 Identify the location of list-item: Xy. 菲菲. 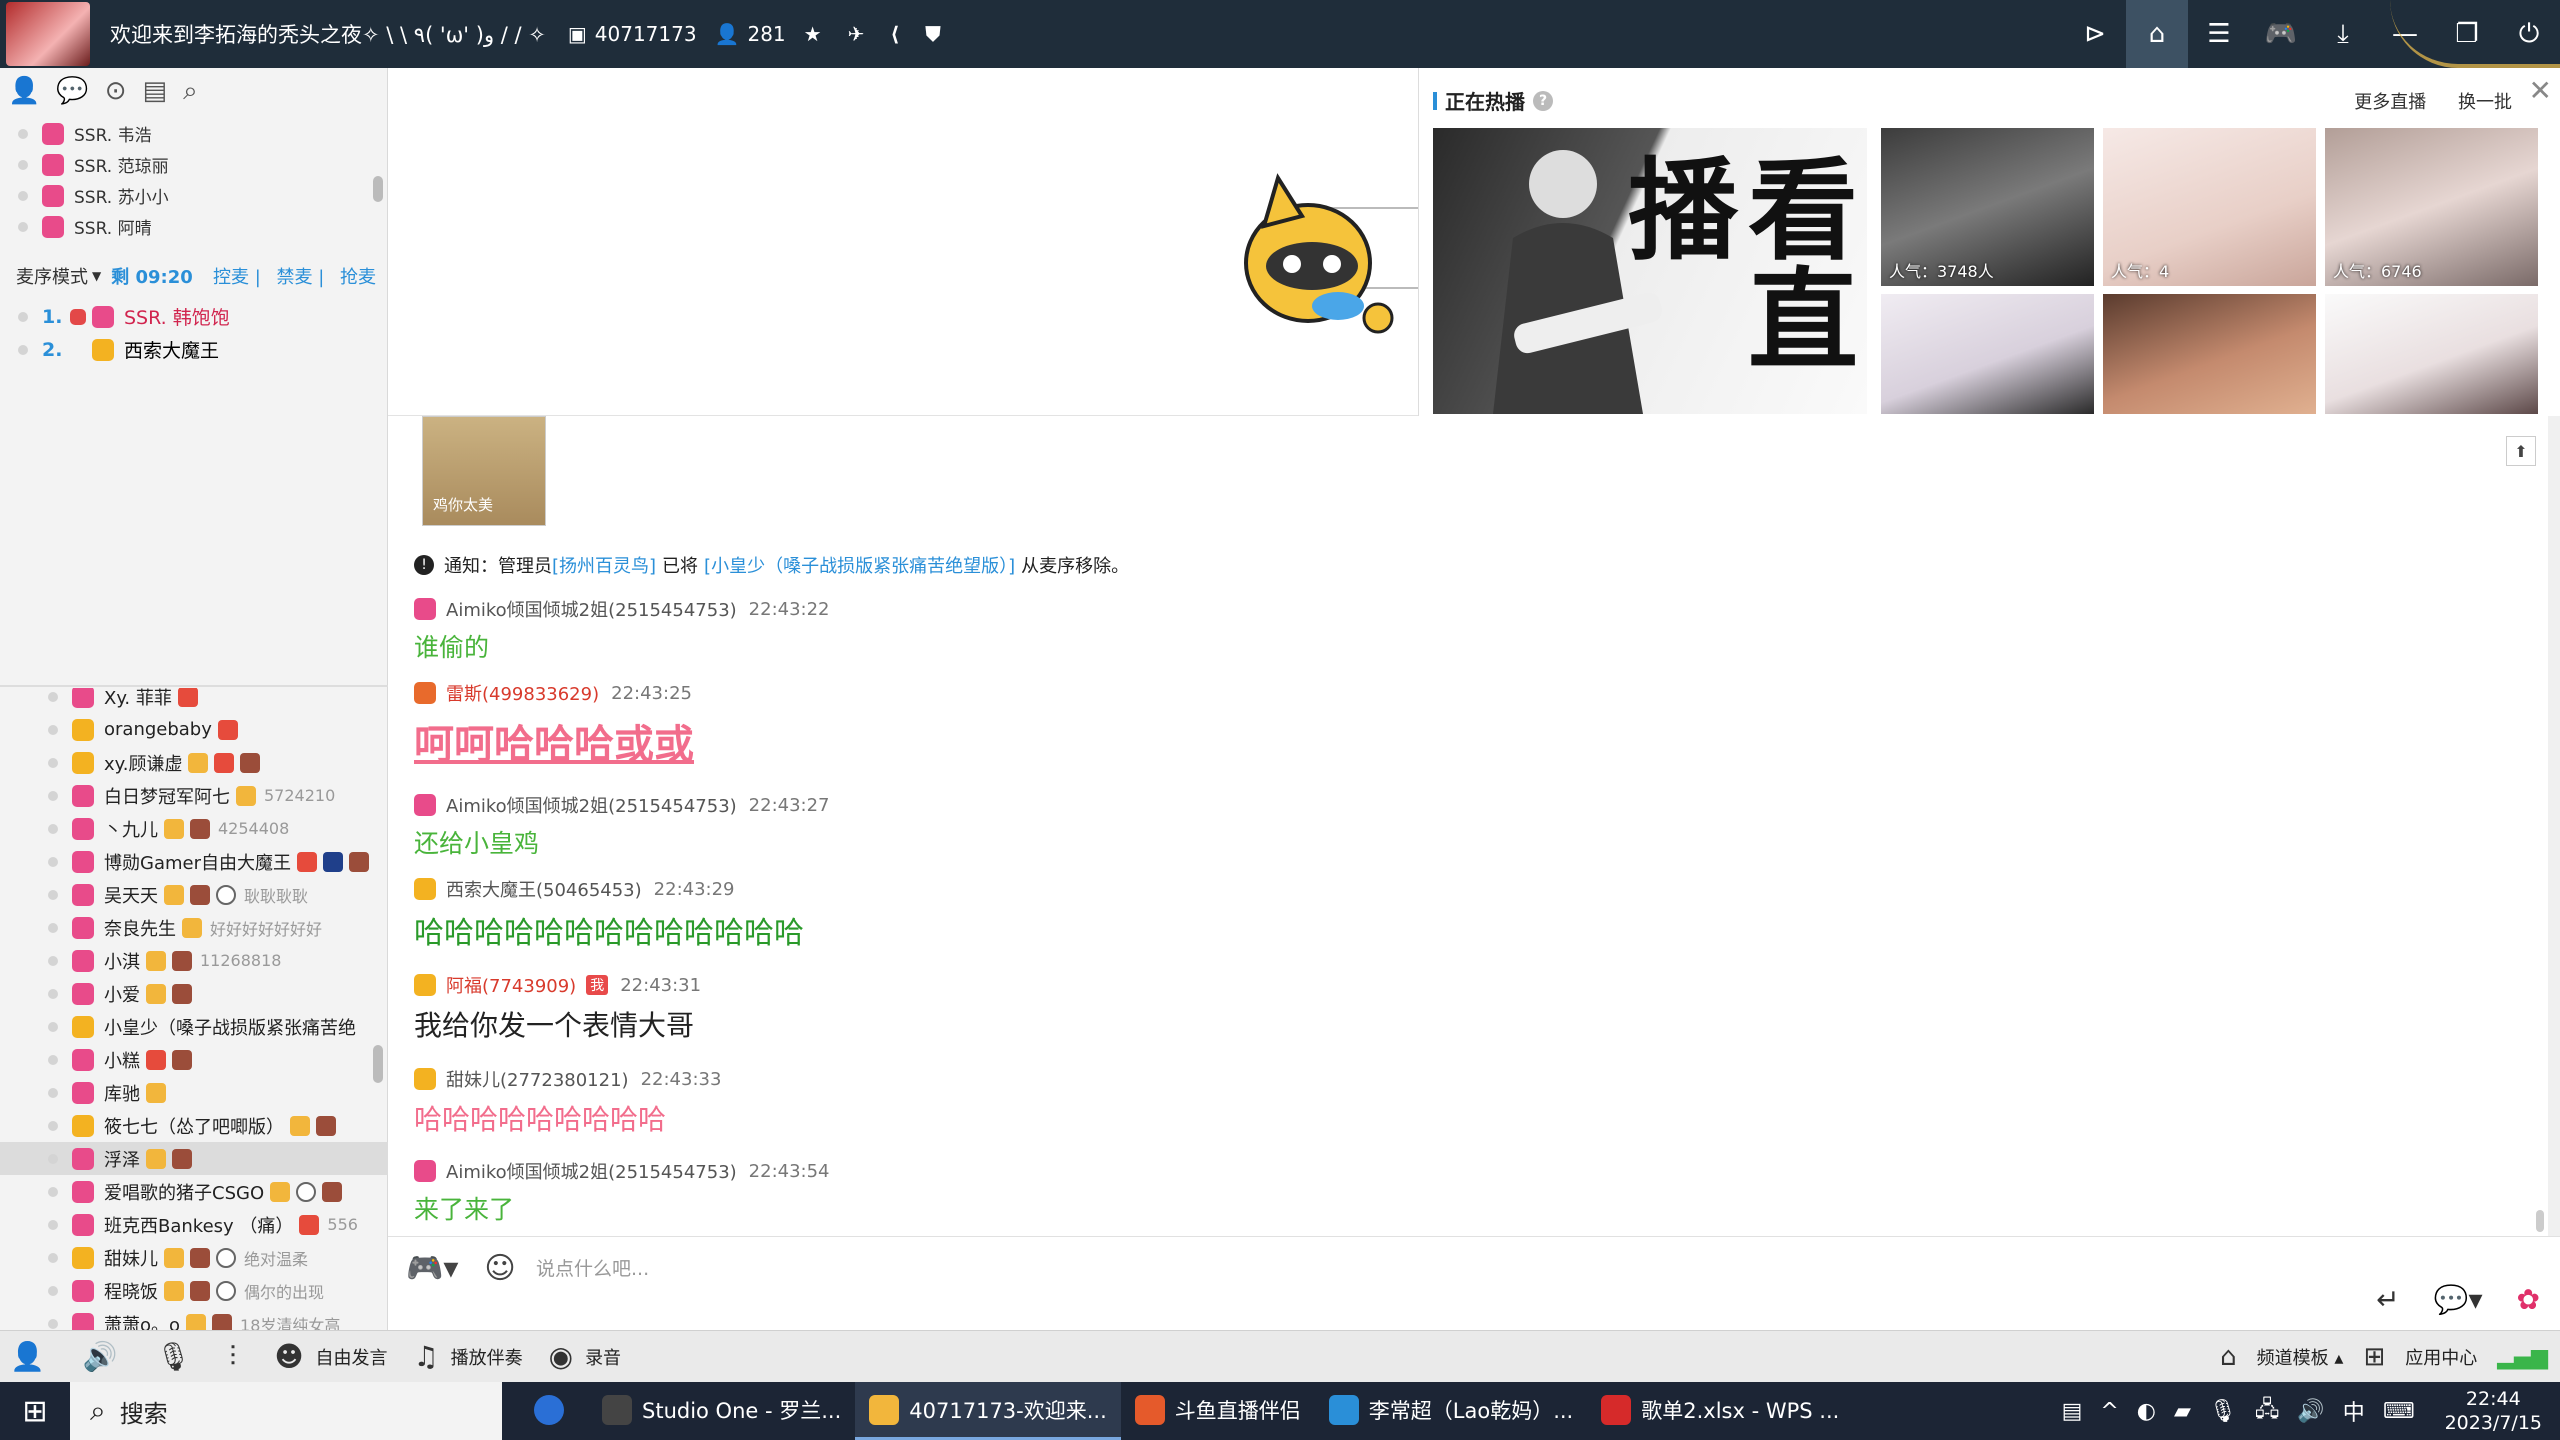
(194, 700).